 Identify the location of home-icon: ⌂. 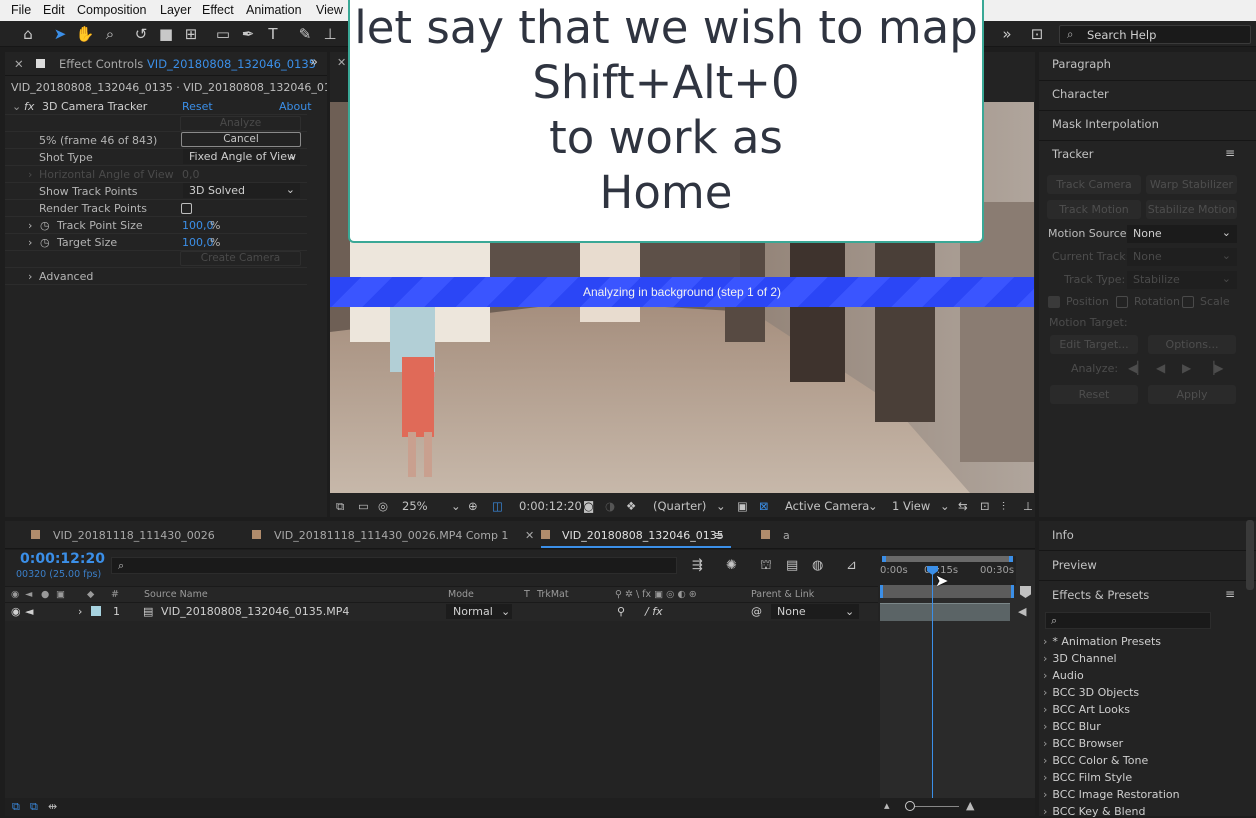
(28, 34).